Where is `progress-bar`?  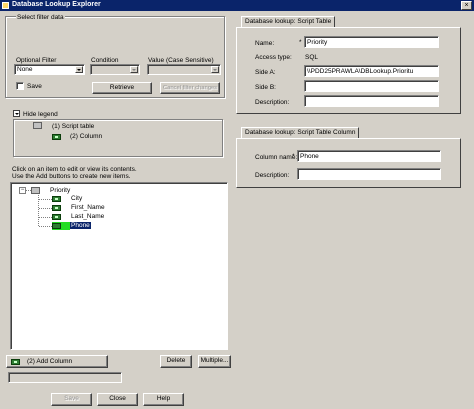 progress-bar is located at coordinates (65, 377).